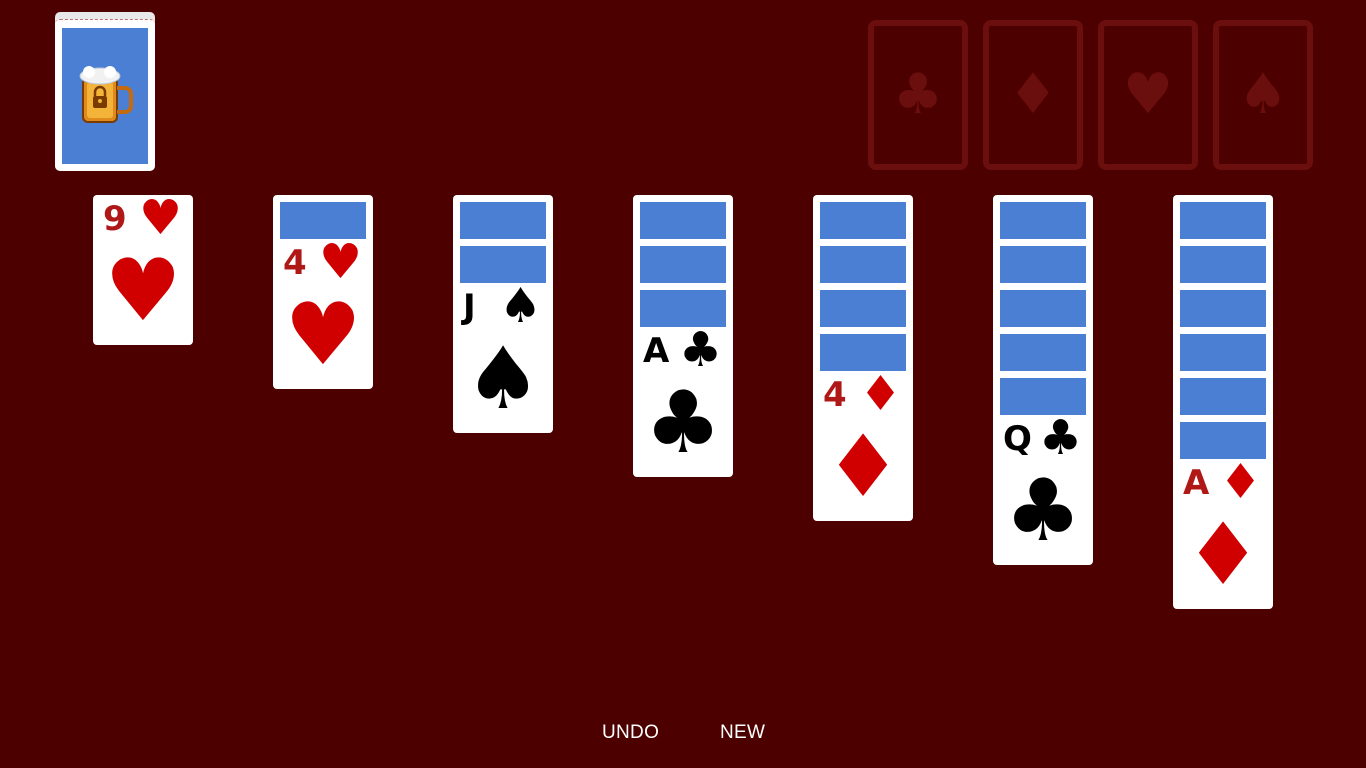 The height and width of the screenshot is (768, 1366). I want to click on stock-pile, so click(105, 95).